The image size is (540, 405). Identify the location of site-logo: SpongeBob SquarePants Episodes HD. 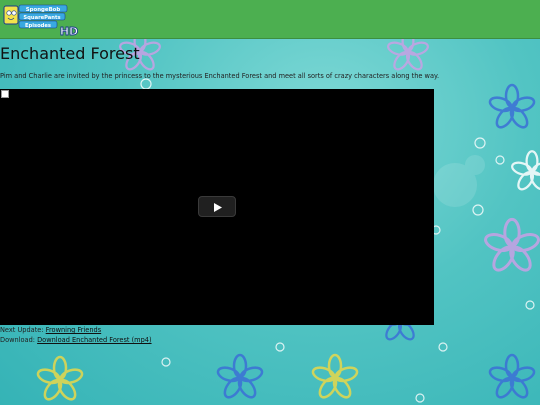
(41, 19).